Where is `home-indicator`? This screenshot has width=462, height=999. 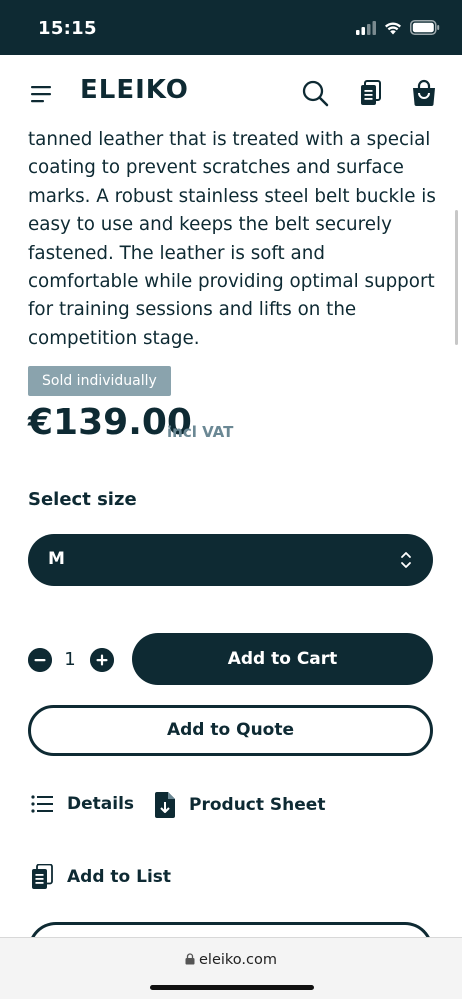 home-indicator is located at coordinates (232, 987).